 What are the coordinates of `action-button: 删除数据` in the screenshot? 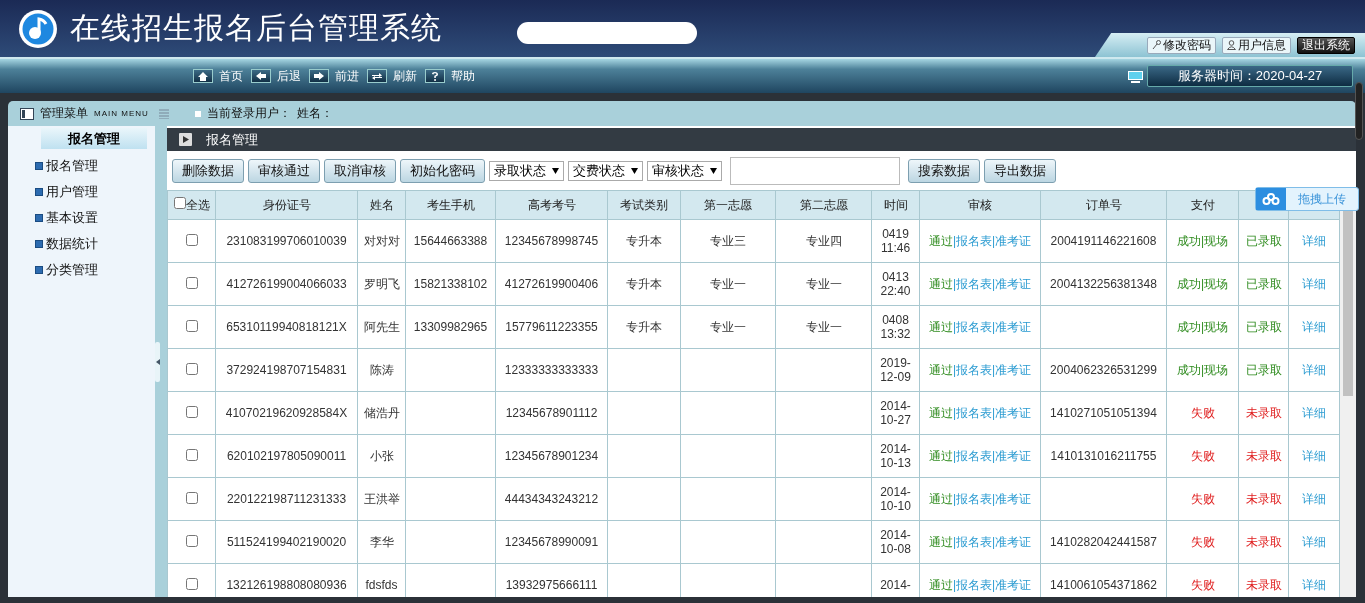 It's located at (208, 170).